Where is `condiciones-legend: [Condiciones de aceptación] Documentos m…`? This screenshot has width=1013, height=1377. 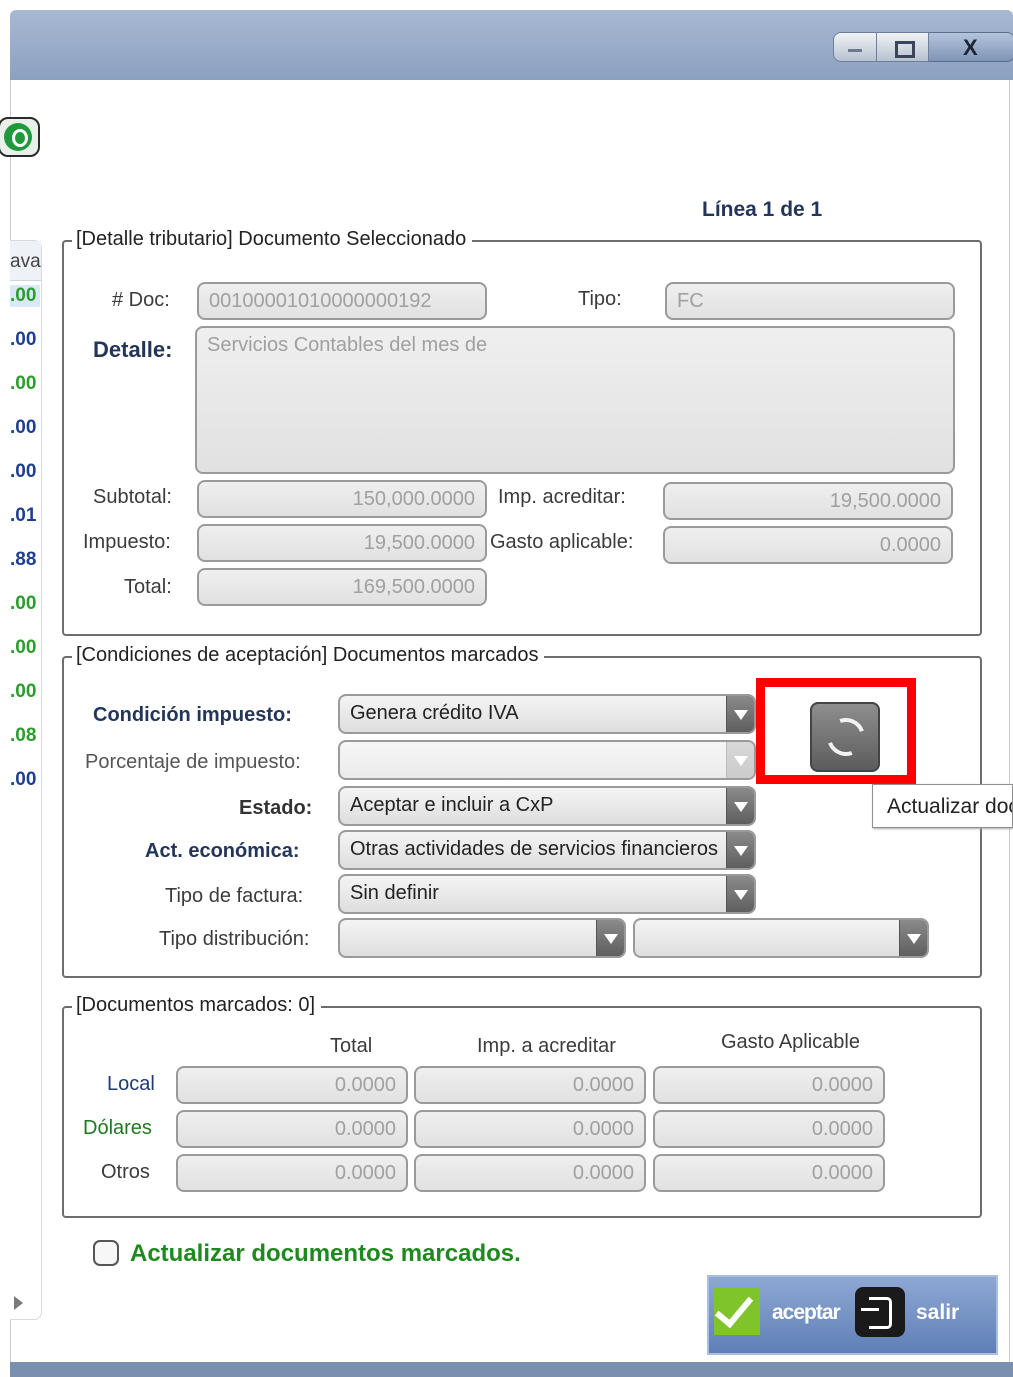
condiciones-legend: [Condiciones de aceptación] Documentos m… is located at coordinates (308, 655).